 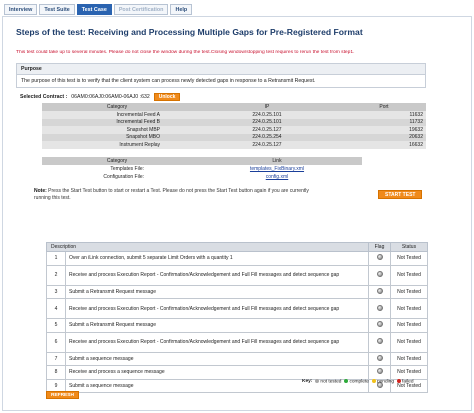 What do you see at coordinates (117, 137) in the screenshot?
I see `feed-category: Snapshot MBO` at bounding box center [117, 137].